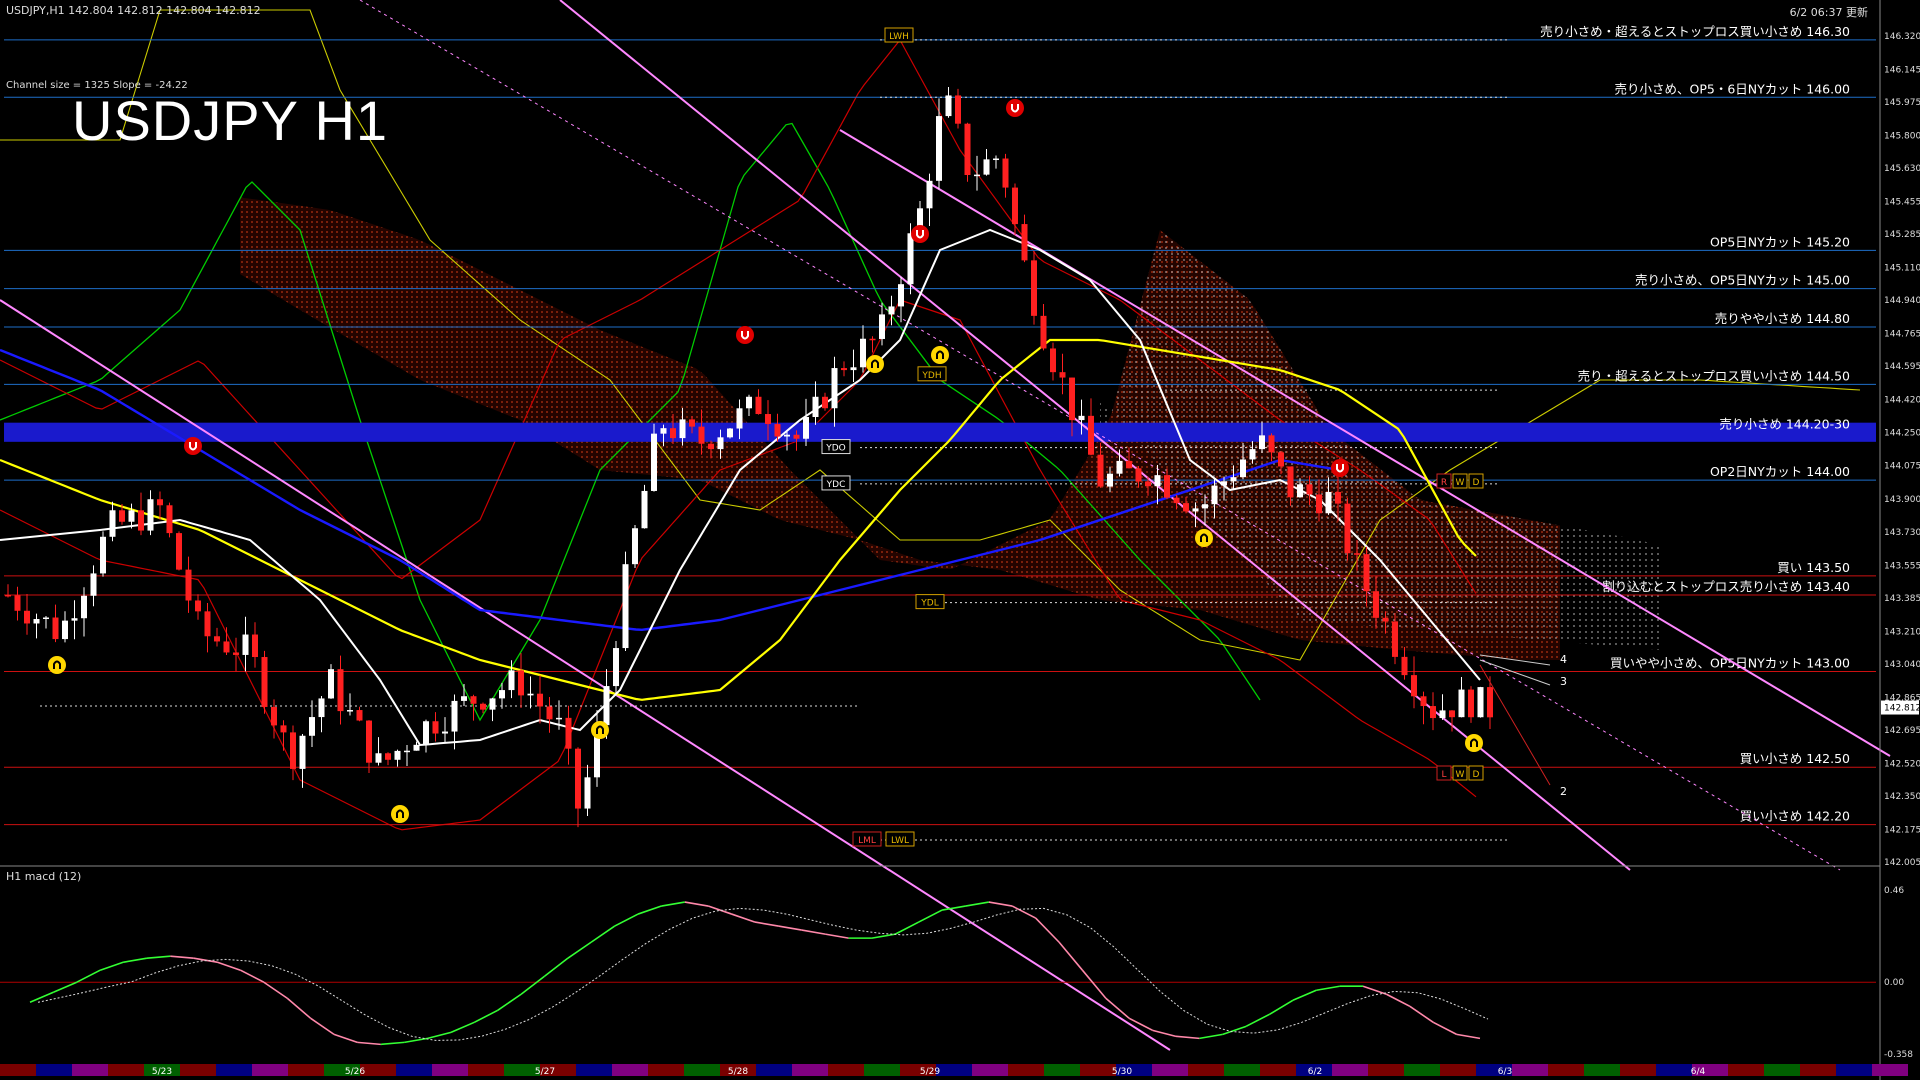 Image resolution: width=1920 pixels, height=1080 pixels. I want to click on price-tick-label: 144.595, so click(1902, 367).